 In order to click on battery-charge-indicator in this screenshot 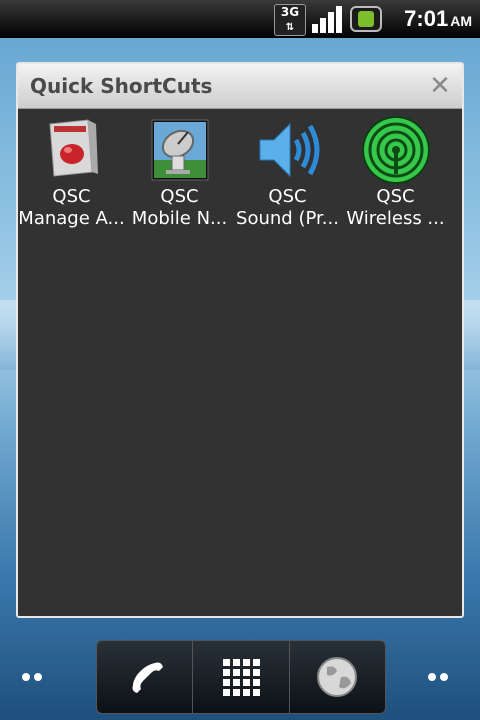, I will do `click(366, 19)`.